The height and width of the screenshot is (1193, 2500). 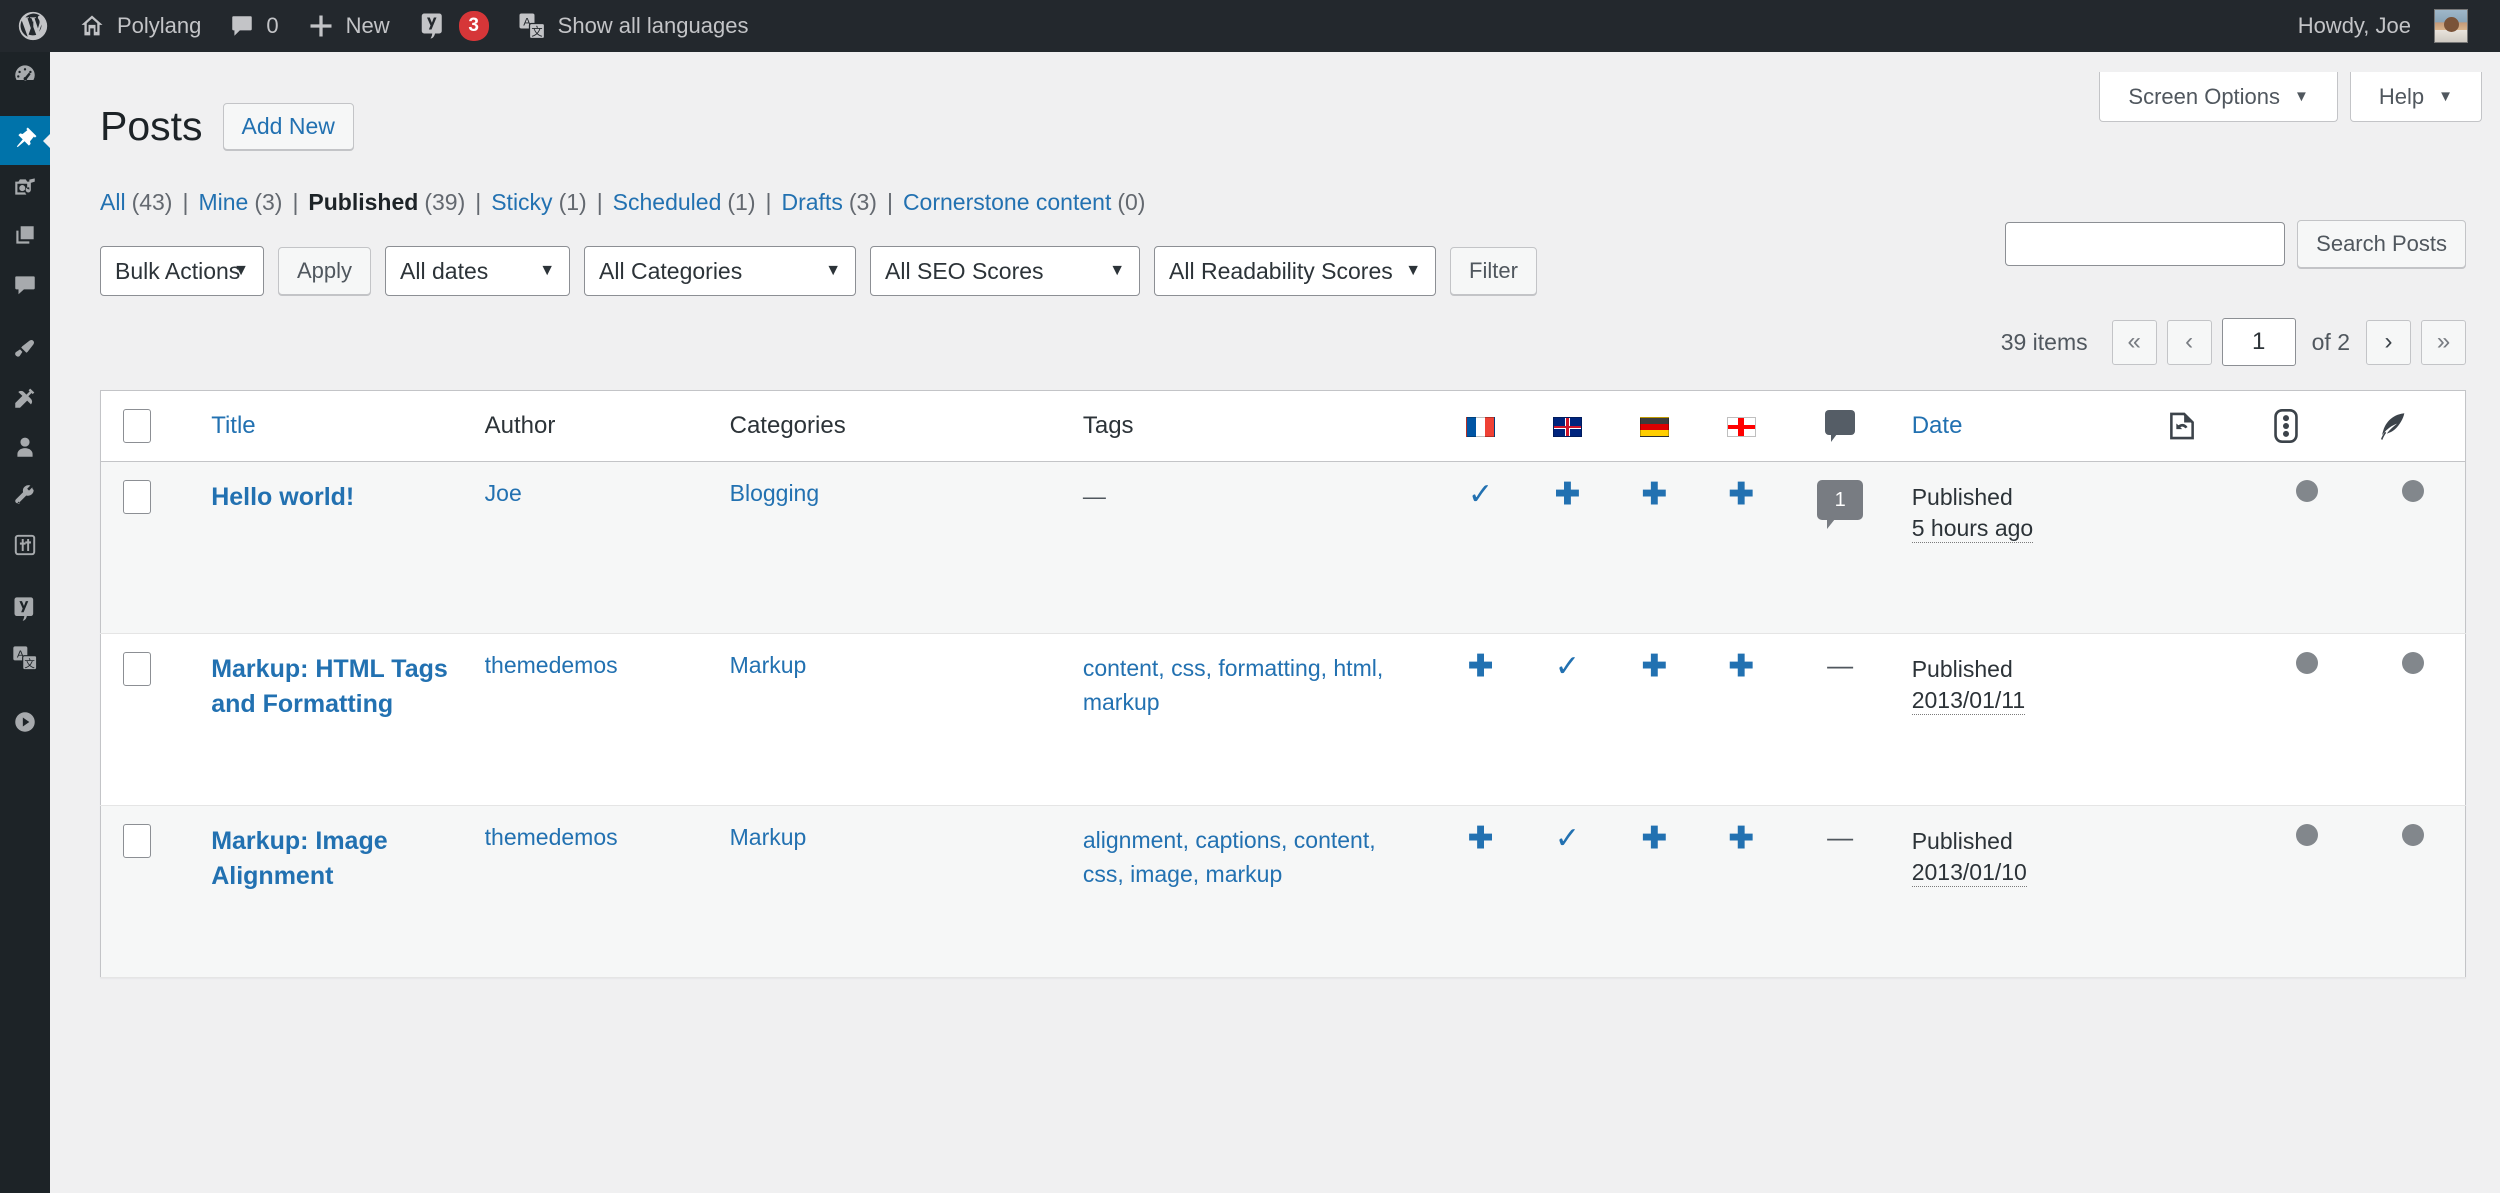 I want to click on row-language-french-cell: ✓, so click(x=1481, y=548).